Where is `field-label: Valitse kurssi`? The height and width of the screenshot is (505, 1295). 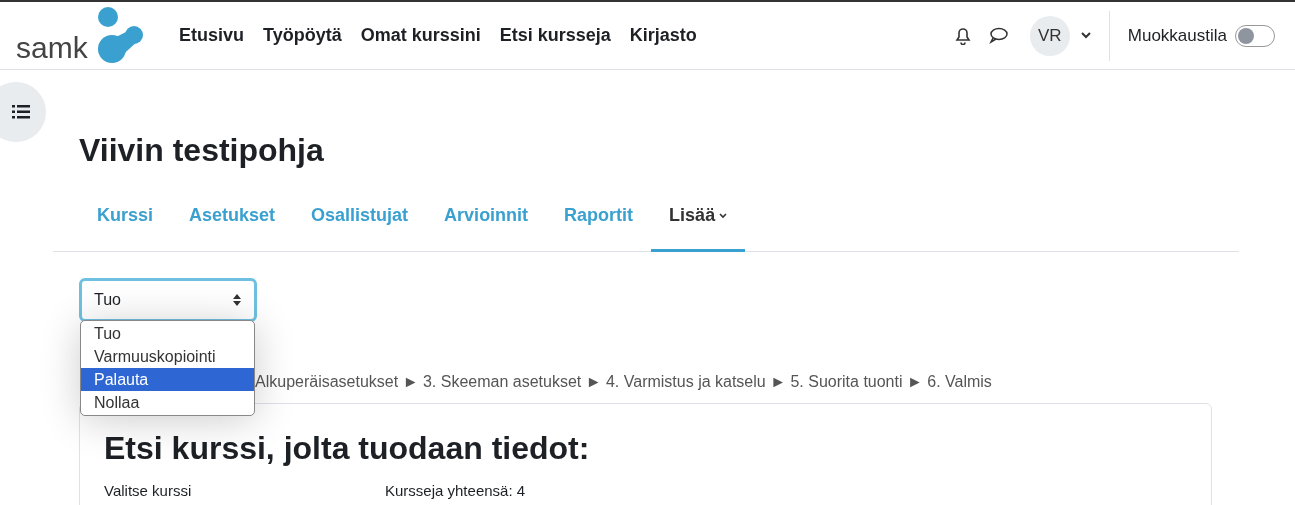 field-label: Valitse kurssi is located at coordinates (148, 491).